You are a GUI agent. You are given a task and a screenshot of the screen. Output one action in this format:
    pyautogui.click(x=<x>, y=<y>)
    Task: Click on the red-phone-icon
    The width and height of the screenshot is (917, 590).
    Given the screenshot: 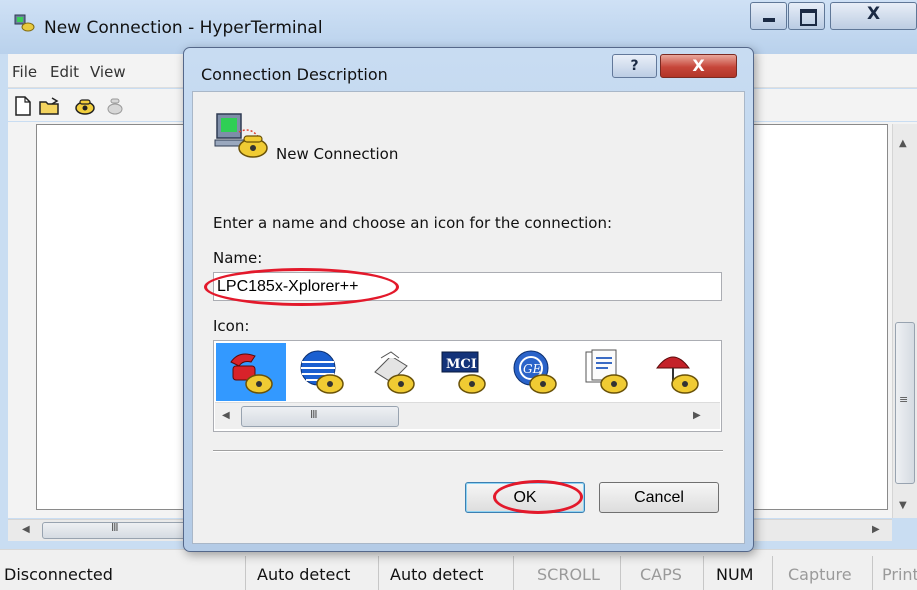 What is the action you would take?
    pyautogui.click(x=251, y=373)
    